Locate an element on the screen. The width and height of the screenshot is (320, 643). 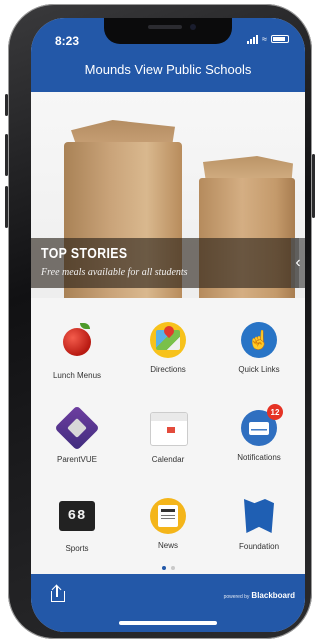
tile-label: Sports is located at coordinates (77, 548).